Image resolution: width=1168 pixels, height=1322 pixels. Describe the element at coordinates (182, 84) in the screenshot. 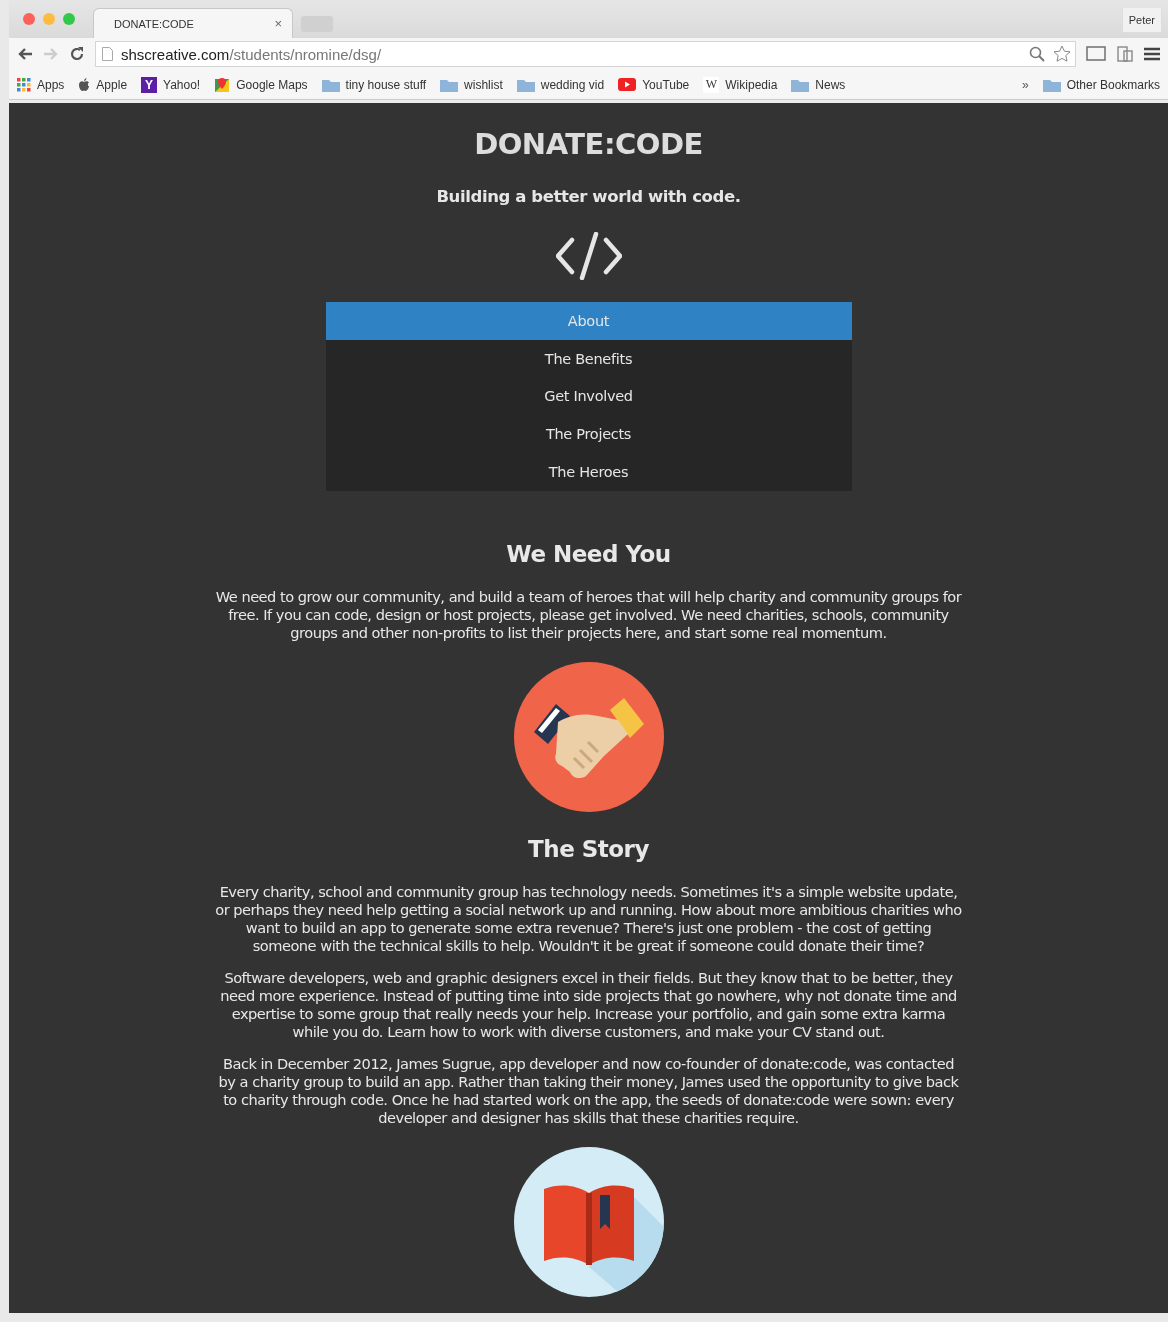

I see `bookmark-link: Yahoo!` at that location.